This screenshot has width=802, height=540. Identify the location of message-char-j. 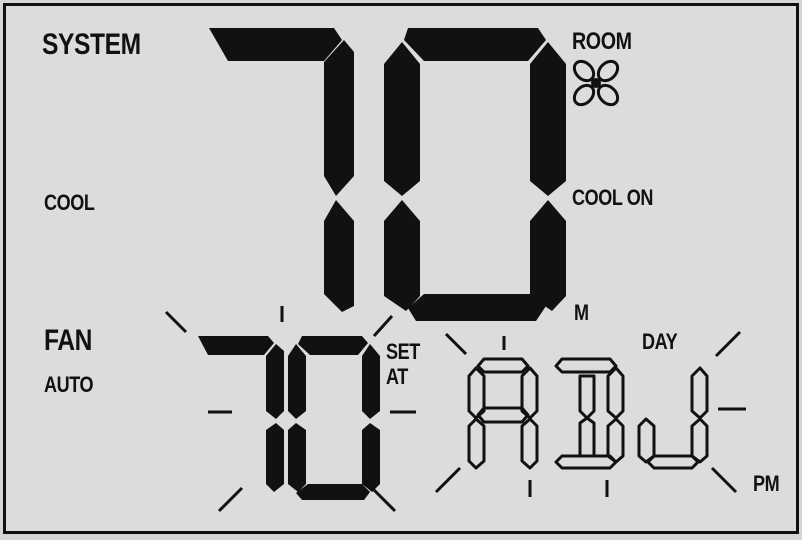
(673, 418).